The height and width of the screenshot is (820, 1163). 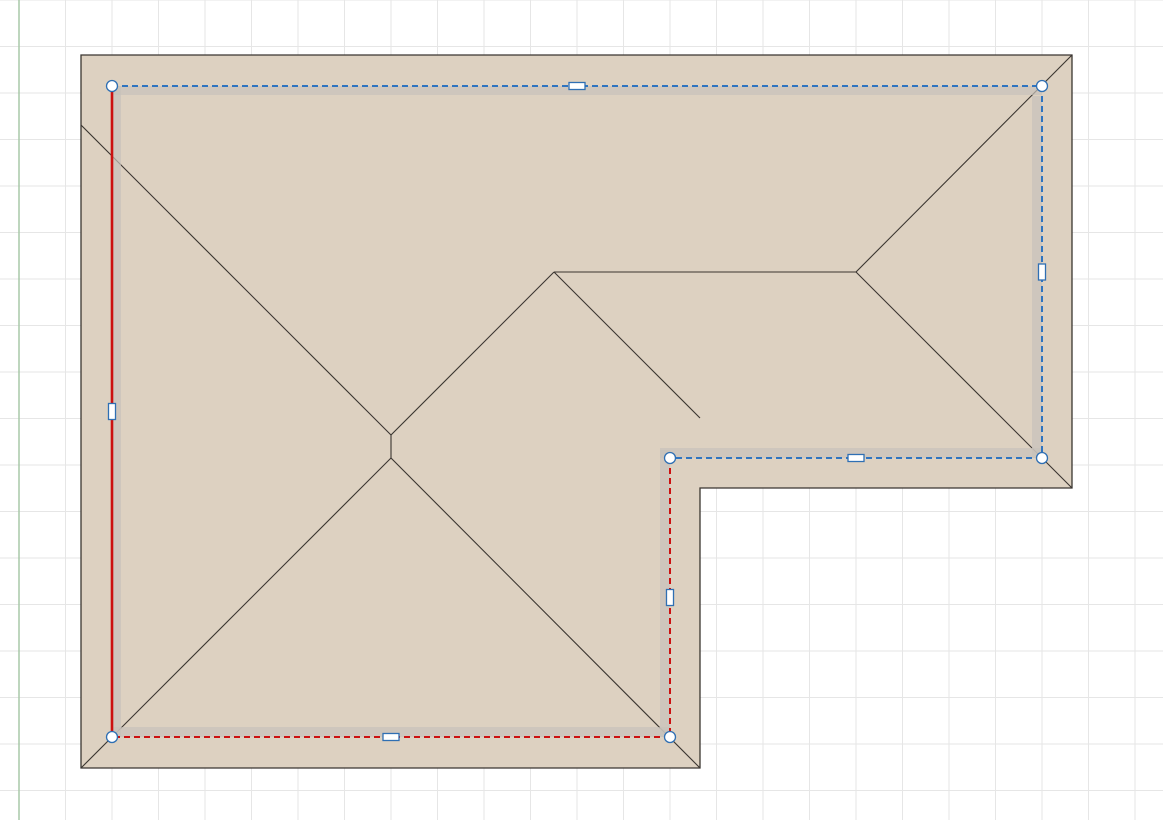 What do you see at coordinates (577, 86) in the screenshot?
I see `edge-top-midpoint-handle` at bounding box center [577, 86].